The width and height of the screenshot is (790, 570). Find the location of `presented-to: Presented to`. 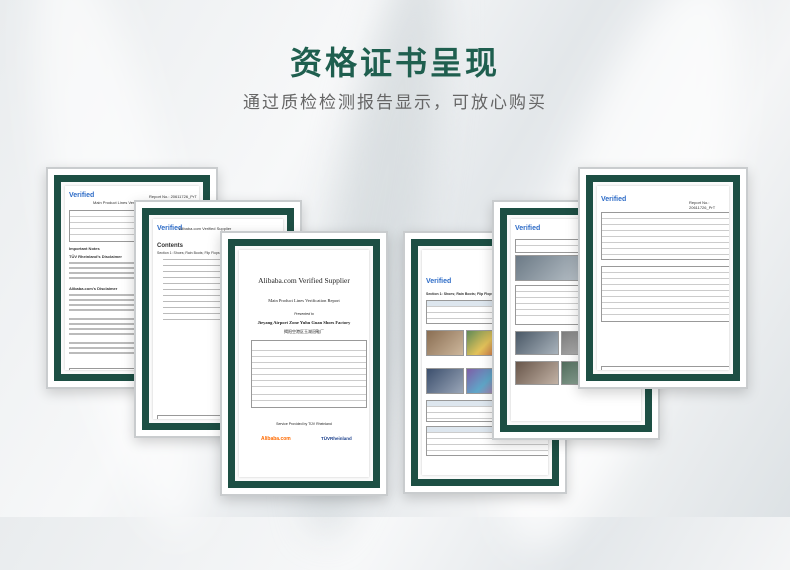

presented-to: Presented to is located at coordinates (304, 314).